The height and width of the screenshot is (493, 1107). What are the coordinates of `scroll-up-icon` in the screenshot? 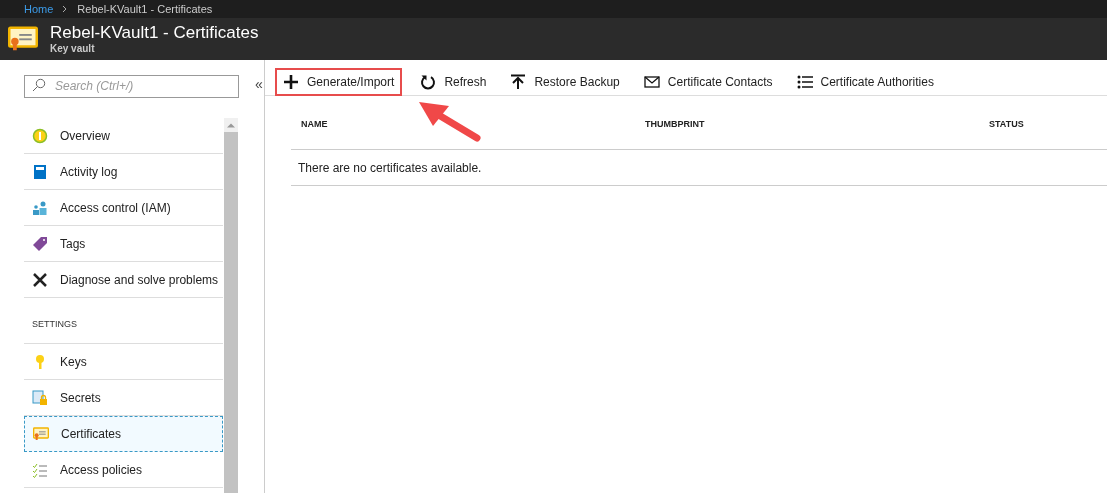 It's located at (231, 125).